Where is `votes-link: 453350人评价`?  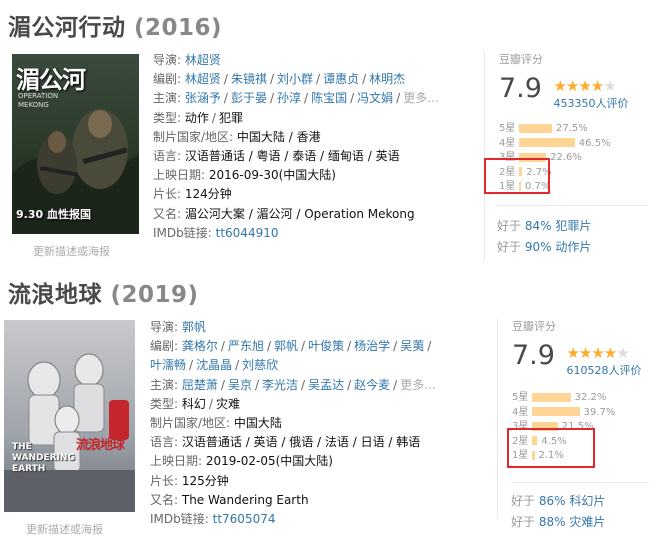 votes-link: 453350人评价 is located at coordinates (590, 103).